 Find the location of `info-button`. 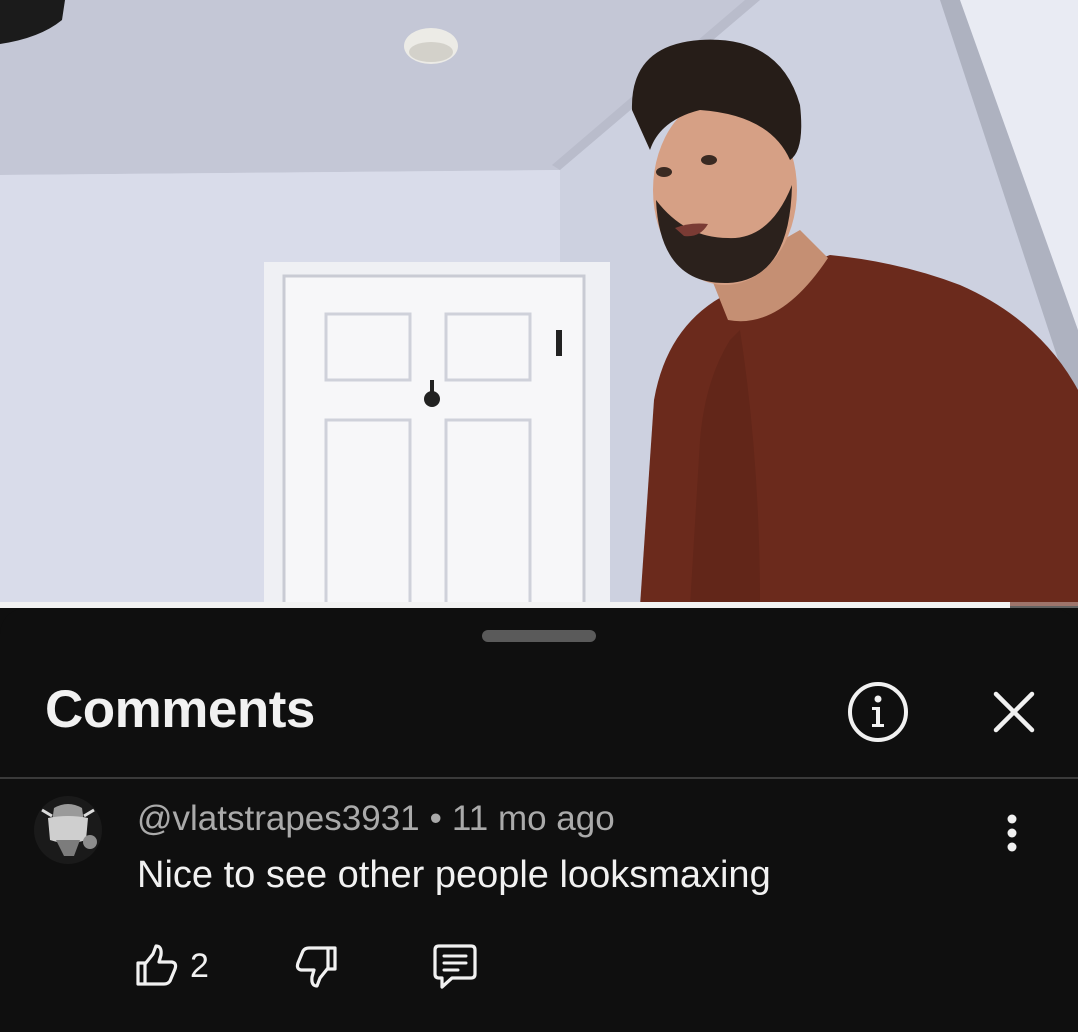

info-button is located at coordinates (878, 712).